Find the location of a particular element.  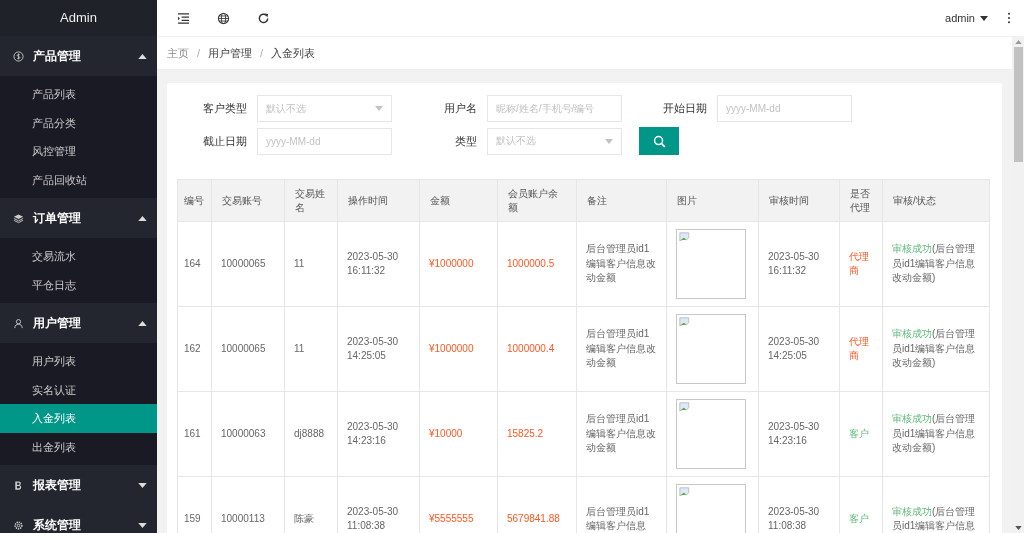

field-label: 客户类型 is located at coordinates (225, 108).